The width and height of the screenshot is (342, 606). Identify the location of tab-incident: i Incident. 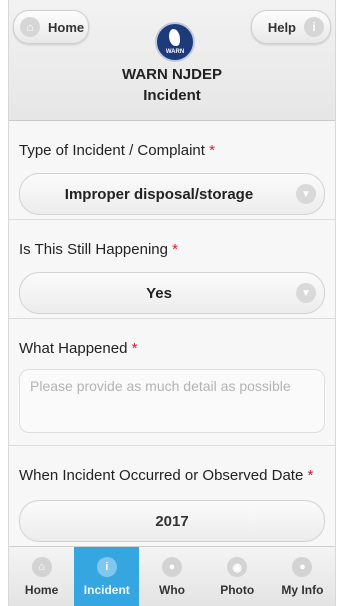
(107, 576).